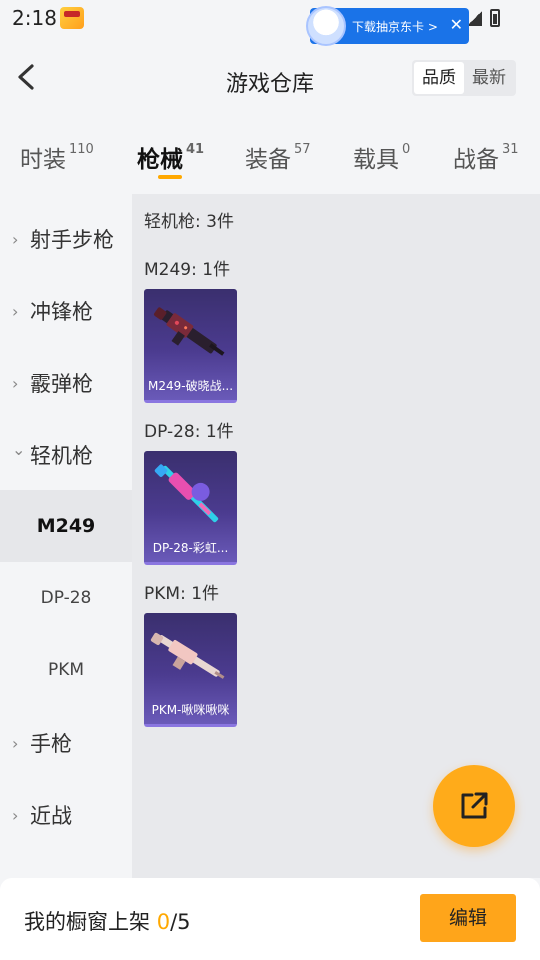  What do you see at coordinates (270, 79) in the screenshot?
I see `header: 游戏仓库 品质 最新` at bounding box center [270, 79].